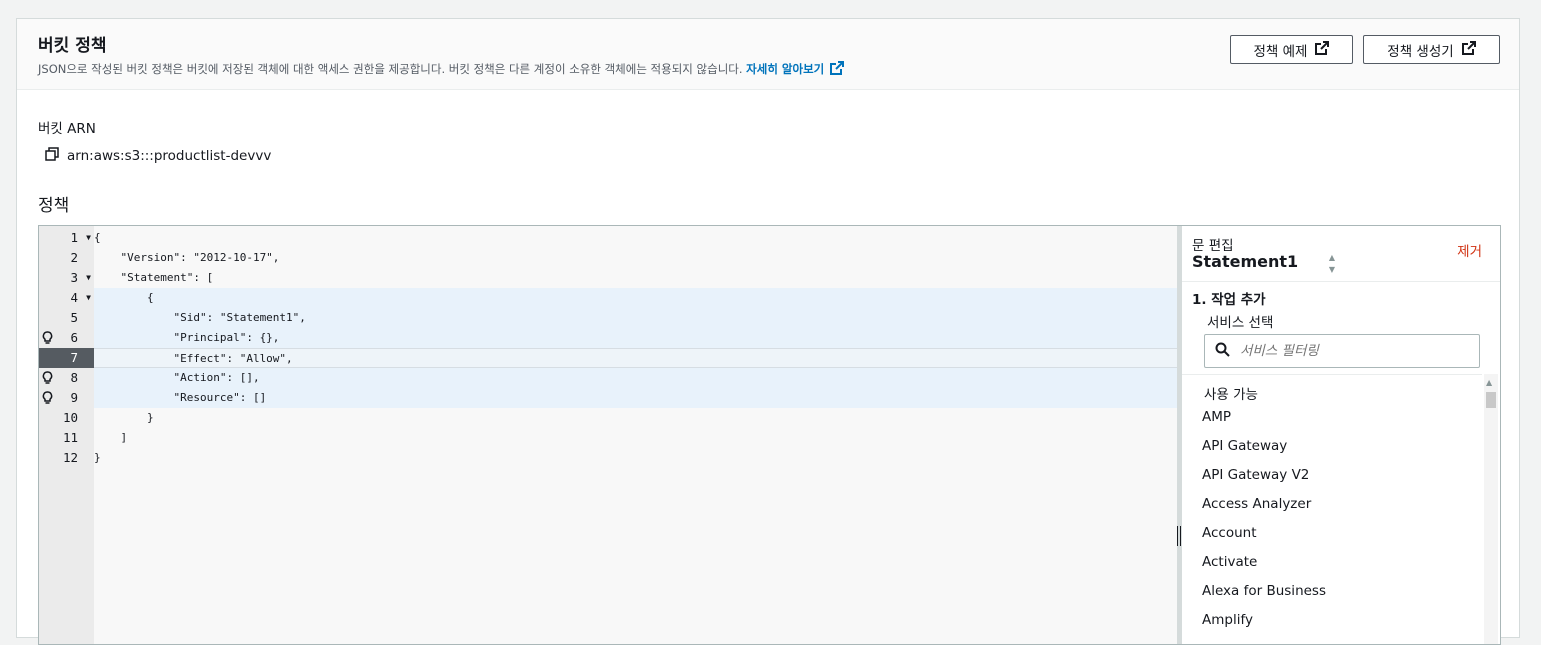  Describe the element at coordinates (1256, 504) in the screenshot. I see `service-list-item: Access Analyzer` at that location.